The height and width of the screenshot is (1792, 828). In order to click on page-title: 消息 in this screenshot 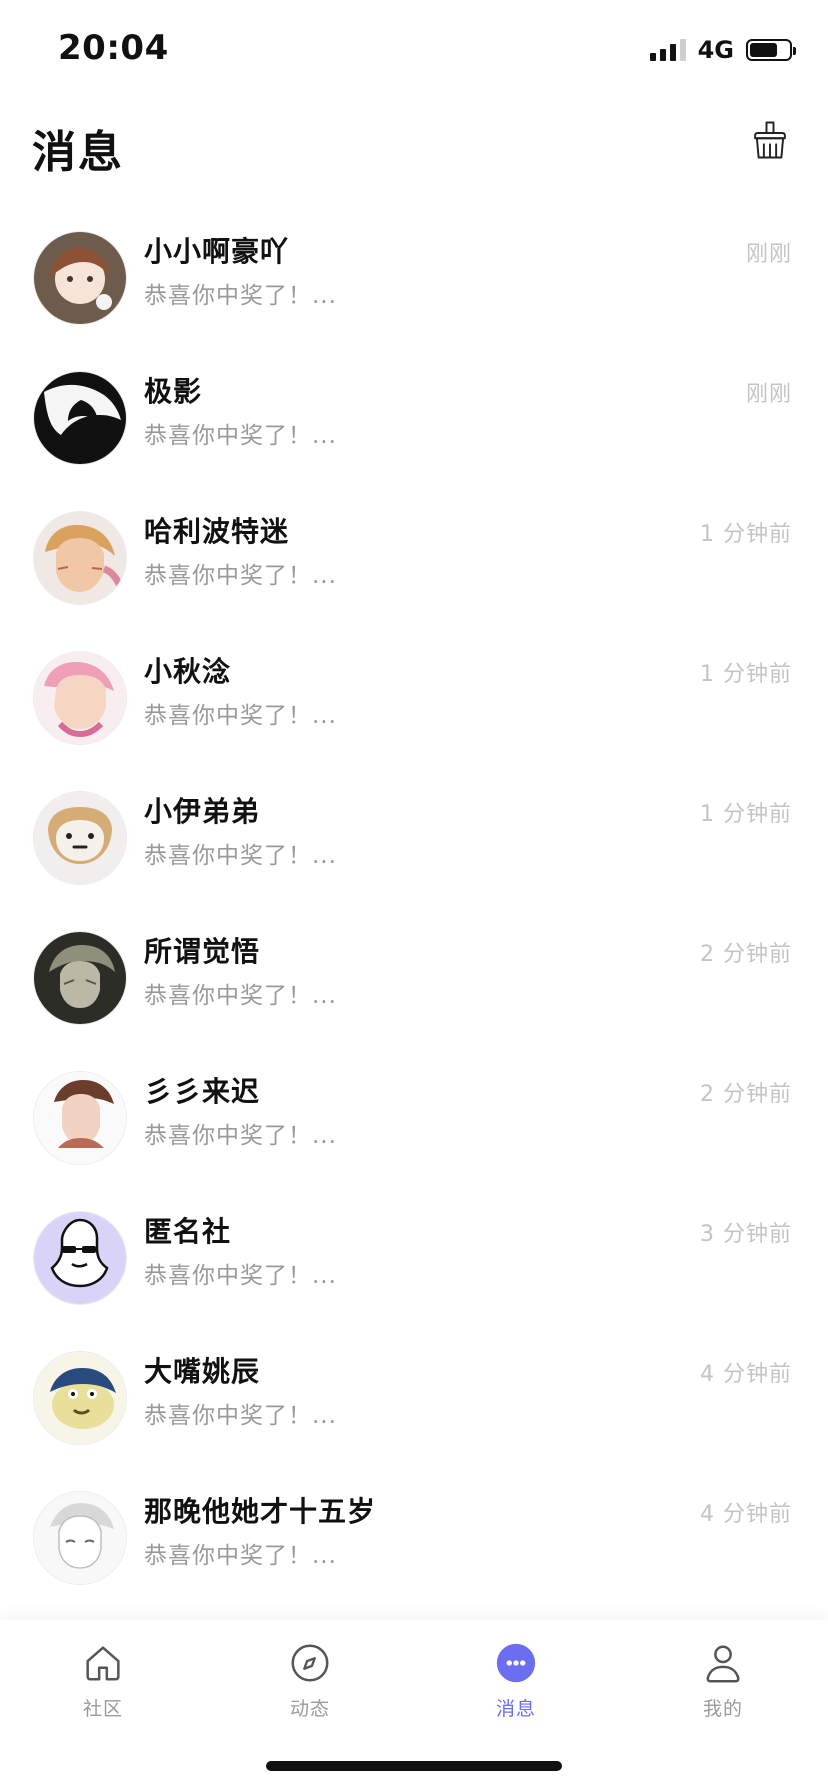, I will do `click(78, 152)`.